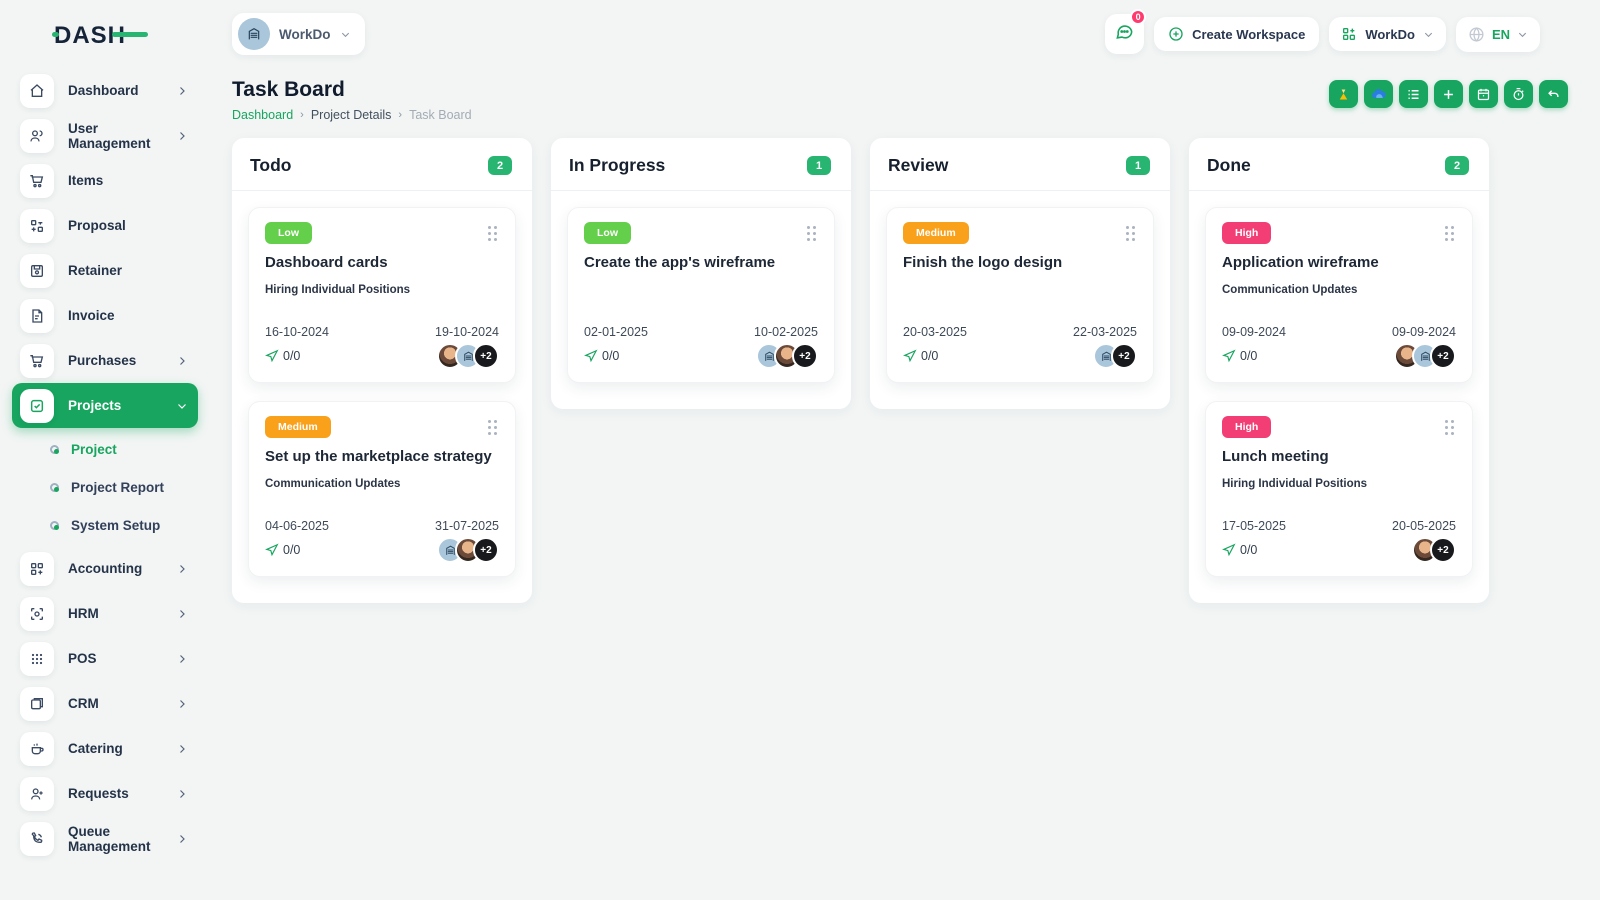  Describe the element at coordinates (786, 332) in the screenshot. I see `task-end-date: 10-02-2025` at that location.